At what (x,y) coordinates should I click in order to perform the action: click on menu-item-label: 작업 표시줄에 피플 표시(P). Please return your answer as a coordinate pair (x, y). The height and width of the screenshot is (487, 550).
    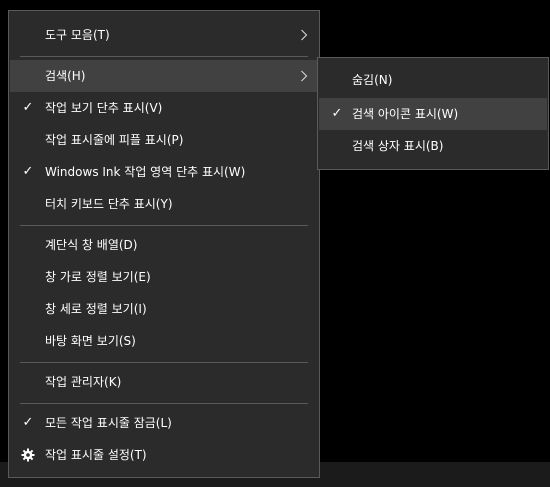
    Looking at the image, I should click on (114, 140).